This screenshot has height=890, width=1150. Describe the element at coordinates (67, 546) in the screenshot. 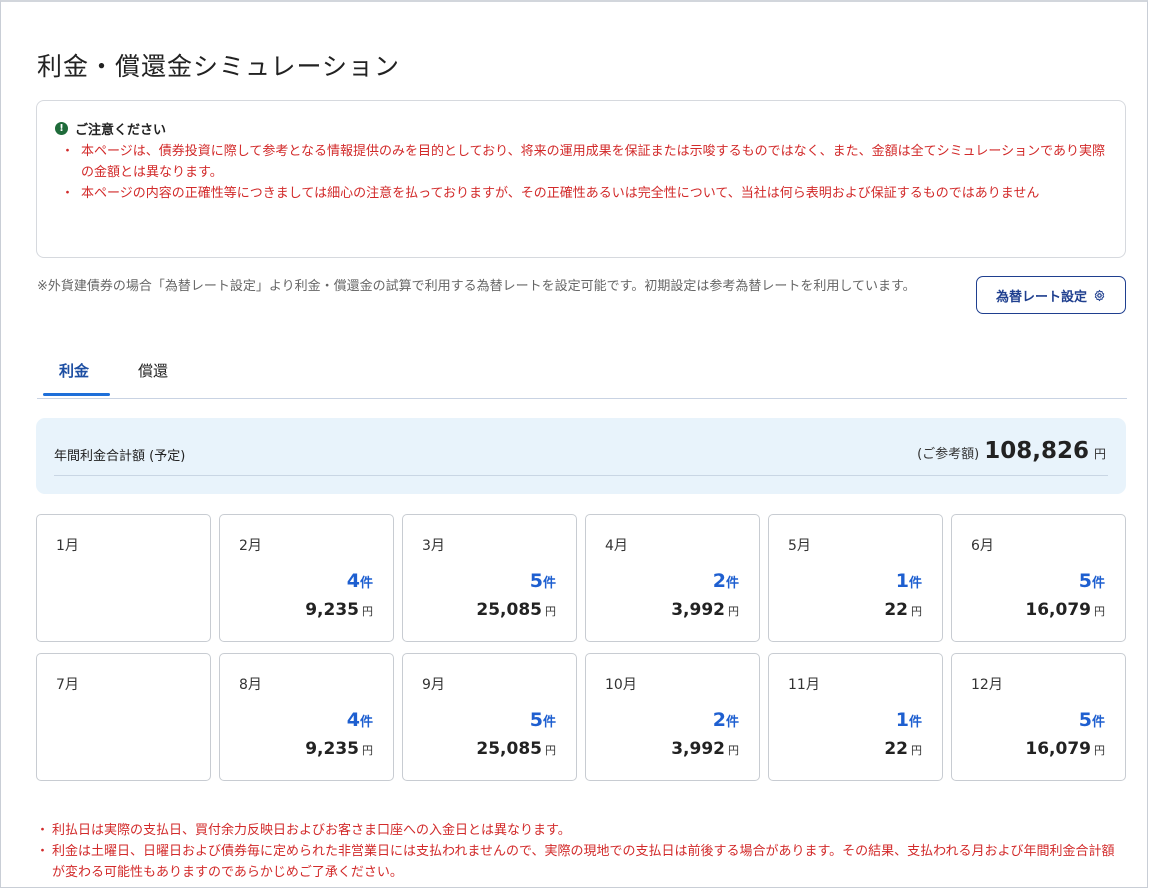

I see `month-label: 1月` at that location.